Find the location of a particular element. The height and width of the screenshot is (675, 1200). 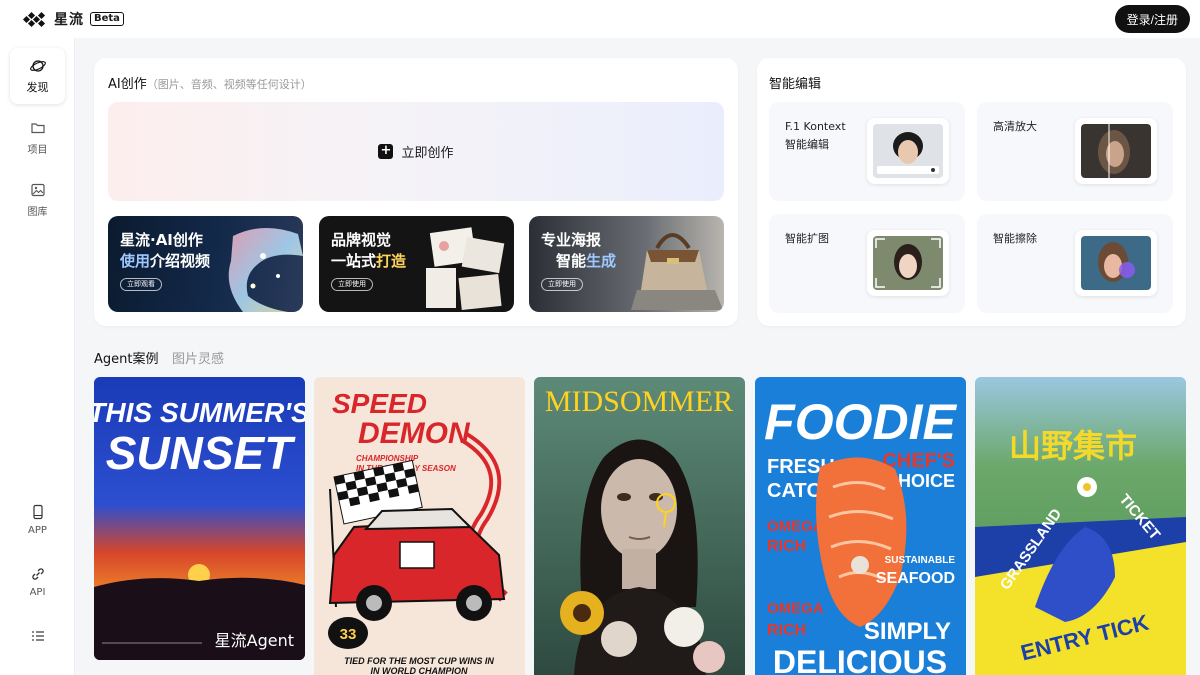

poster-sus2: SEAFOOD is located at coordinates (915, 578).